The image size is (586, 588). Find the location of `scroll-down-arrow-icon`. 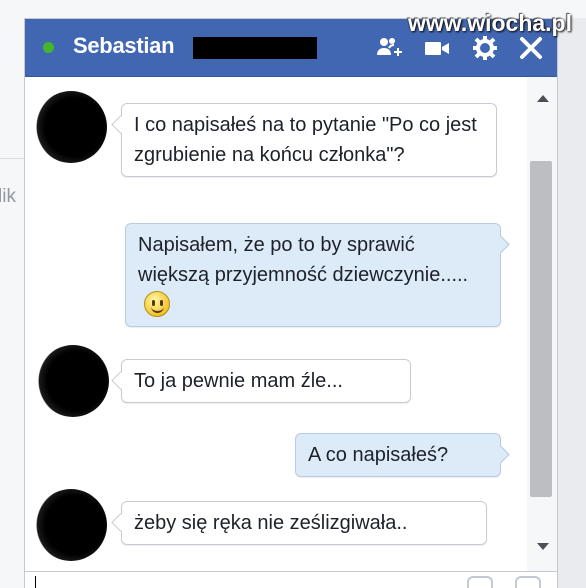

scroll-down-arrow-icon is located at coordinates (543, 546).